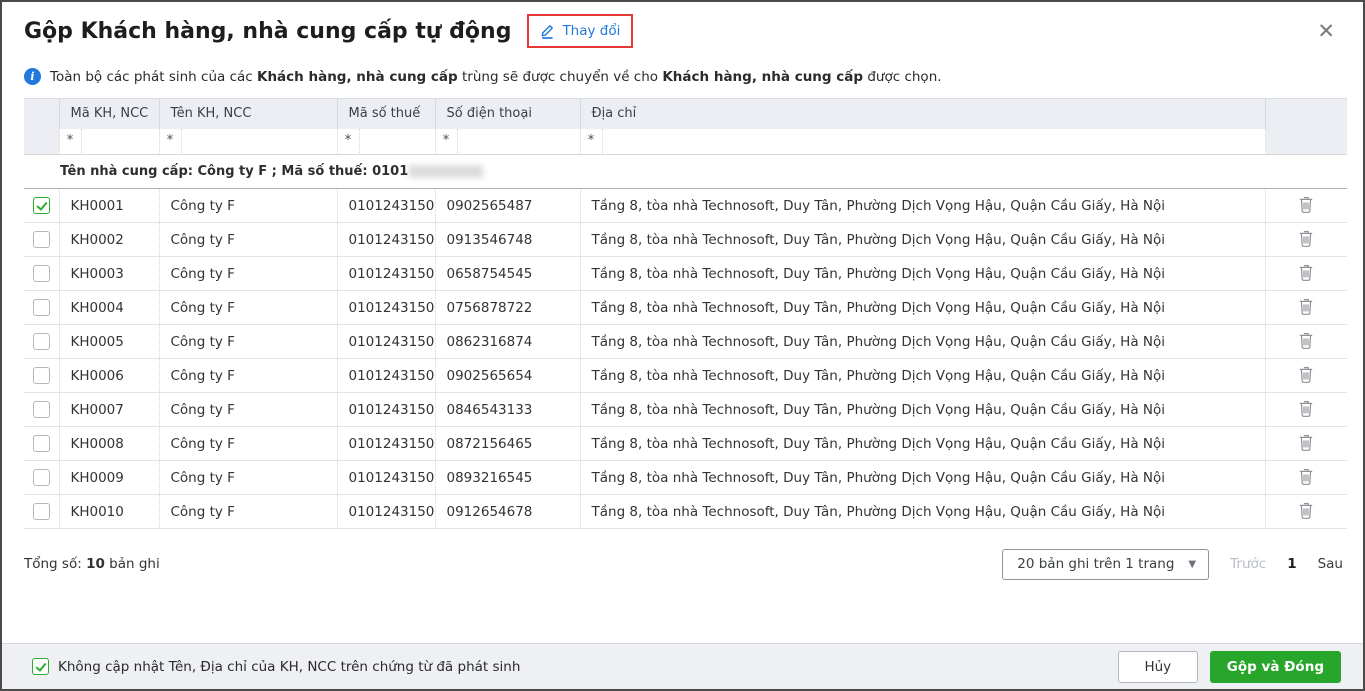  I want to click on cell-code: KH0002, so click(109, 239).